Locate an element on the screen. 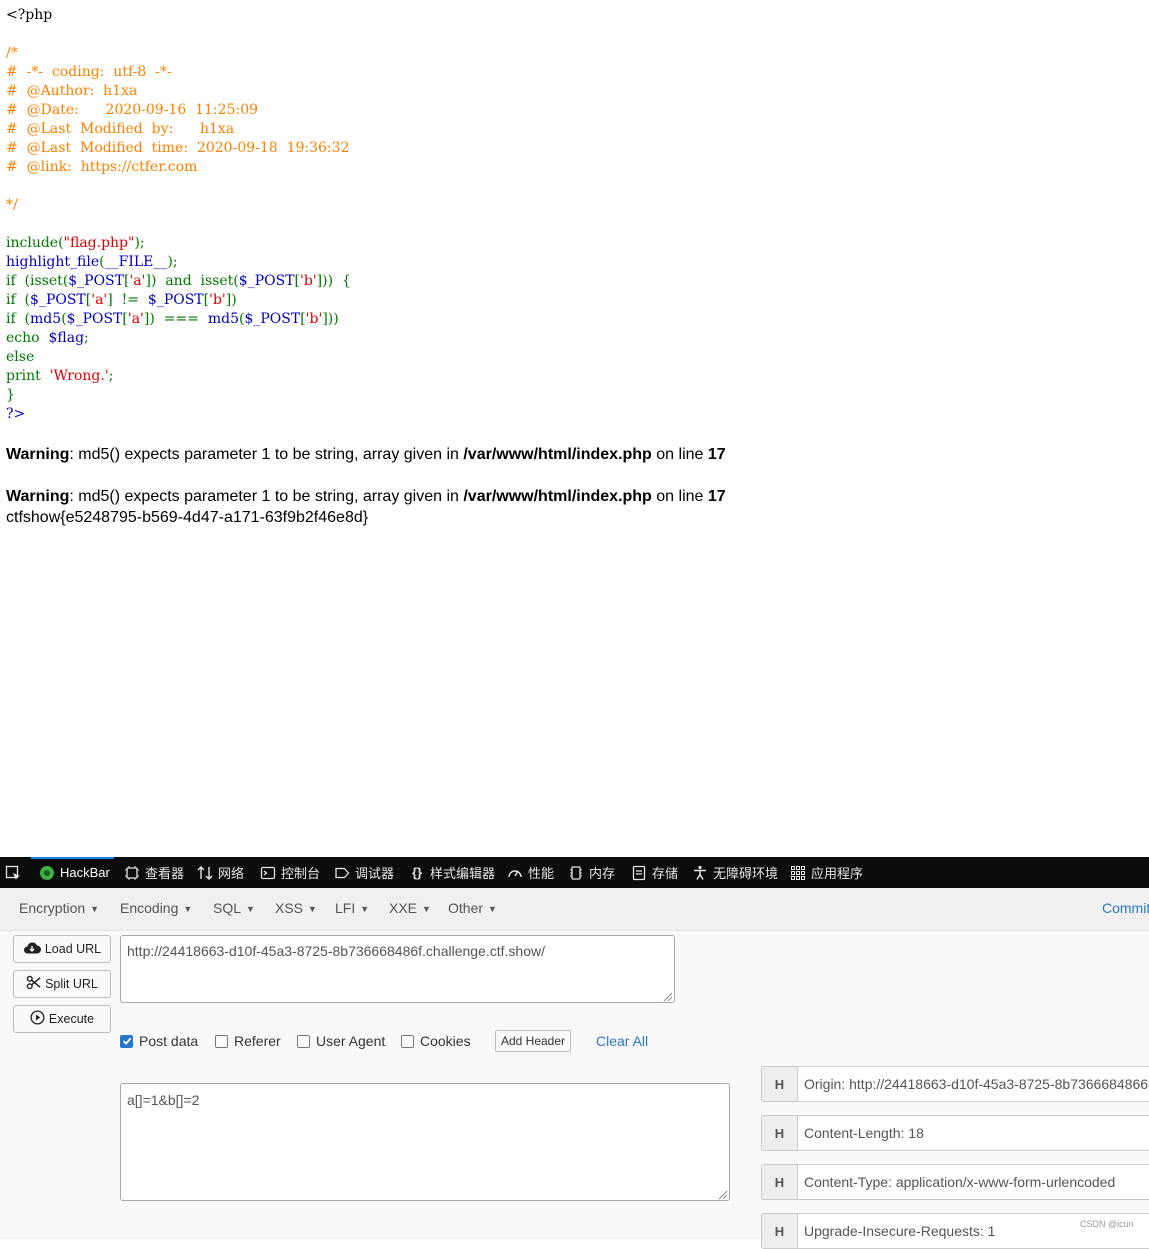 The width and height of the screenshot is (1149, 1249). menu-label: Encoding is located at coordinates (149, 908).